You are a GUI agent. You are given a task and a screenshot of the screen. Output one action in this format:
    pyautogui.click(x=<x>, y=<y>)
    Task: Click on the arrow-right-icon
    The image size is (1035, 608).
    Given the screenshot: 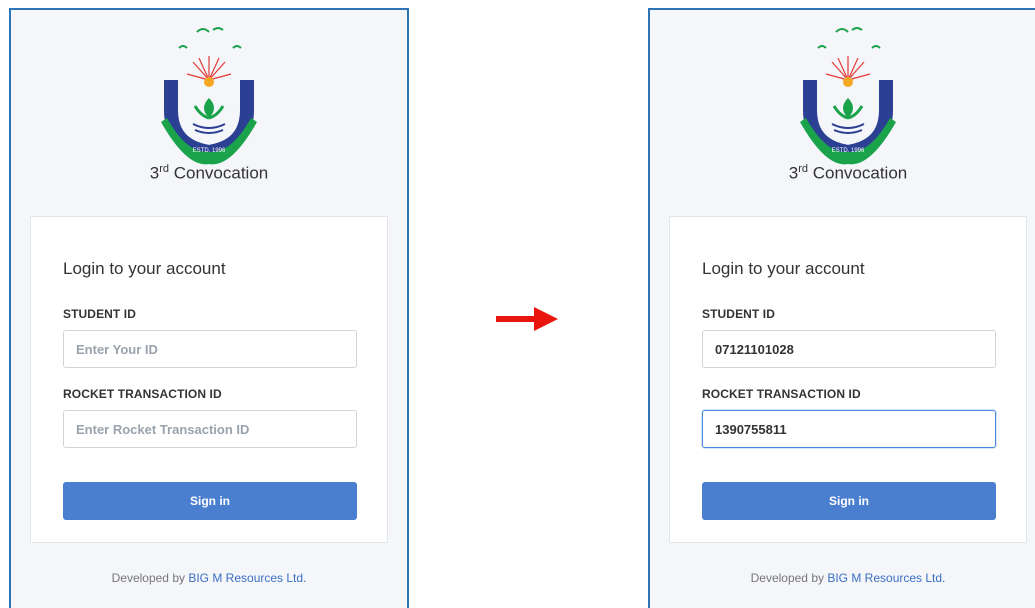 What is the action you would take?
    pyautogui.click(x=527, y=319)
    